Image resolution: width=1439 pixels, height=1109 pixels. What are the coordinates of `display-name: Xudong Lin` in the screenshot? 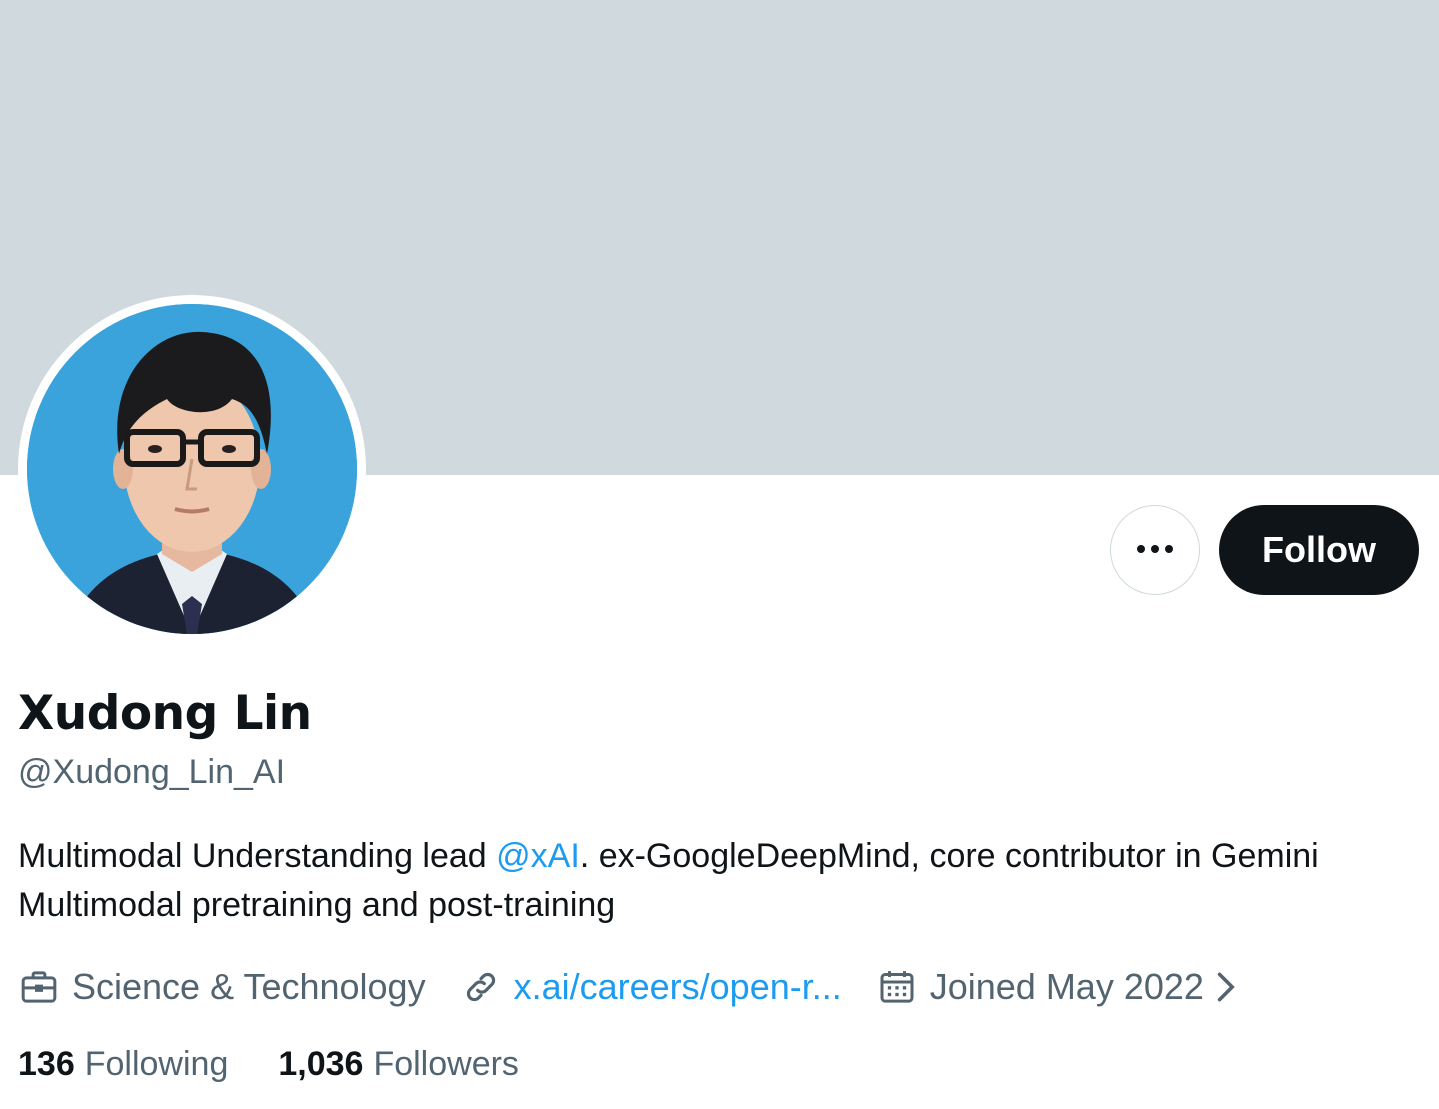 It's located at (165, 713).